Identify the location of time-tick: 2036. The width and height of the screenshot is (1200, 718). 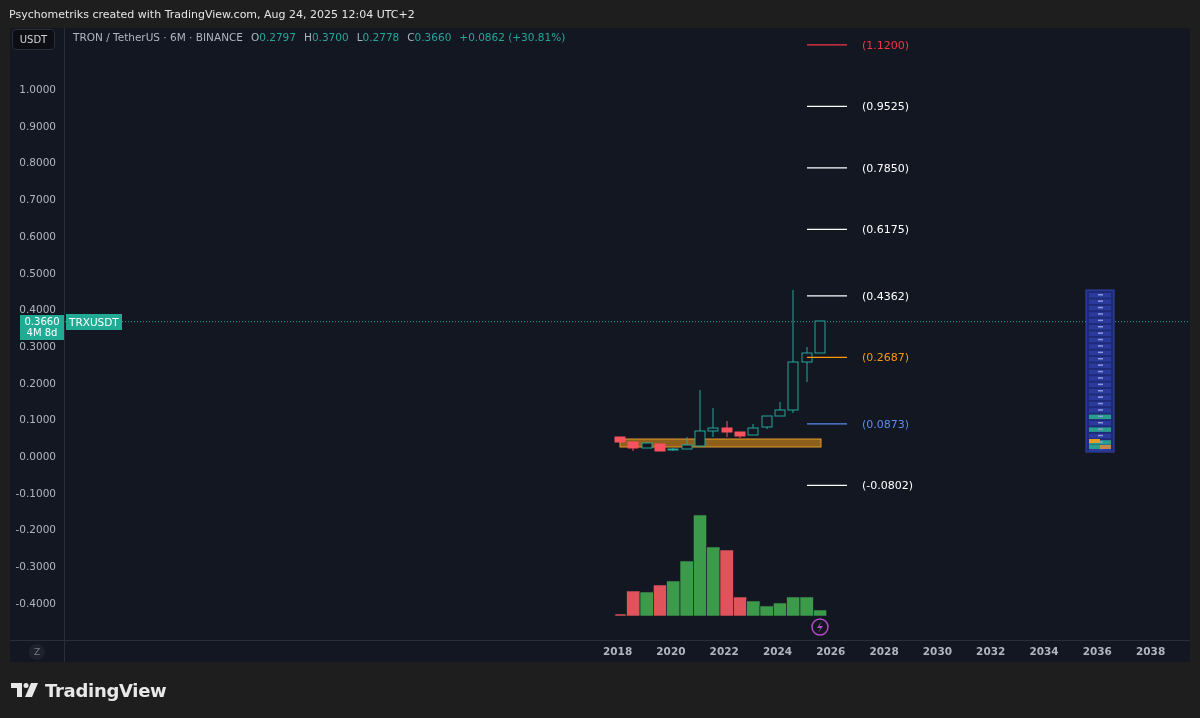
(1097, 651).